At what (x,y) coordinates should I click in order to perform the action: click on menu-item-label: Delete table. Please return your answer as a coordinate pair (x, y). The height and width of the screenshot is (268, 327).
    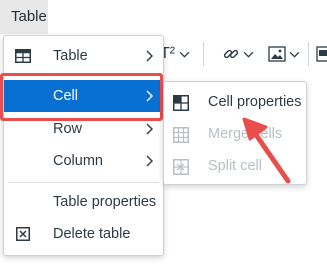
    Looking at the image, I should click on (92, 234).